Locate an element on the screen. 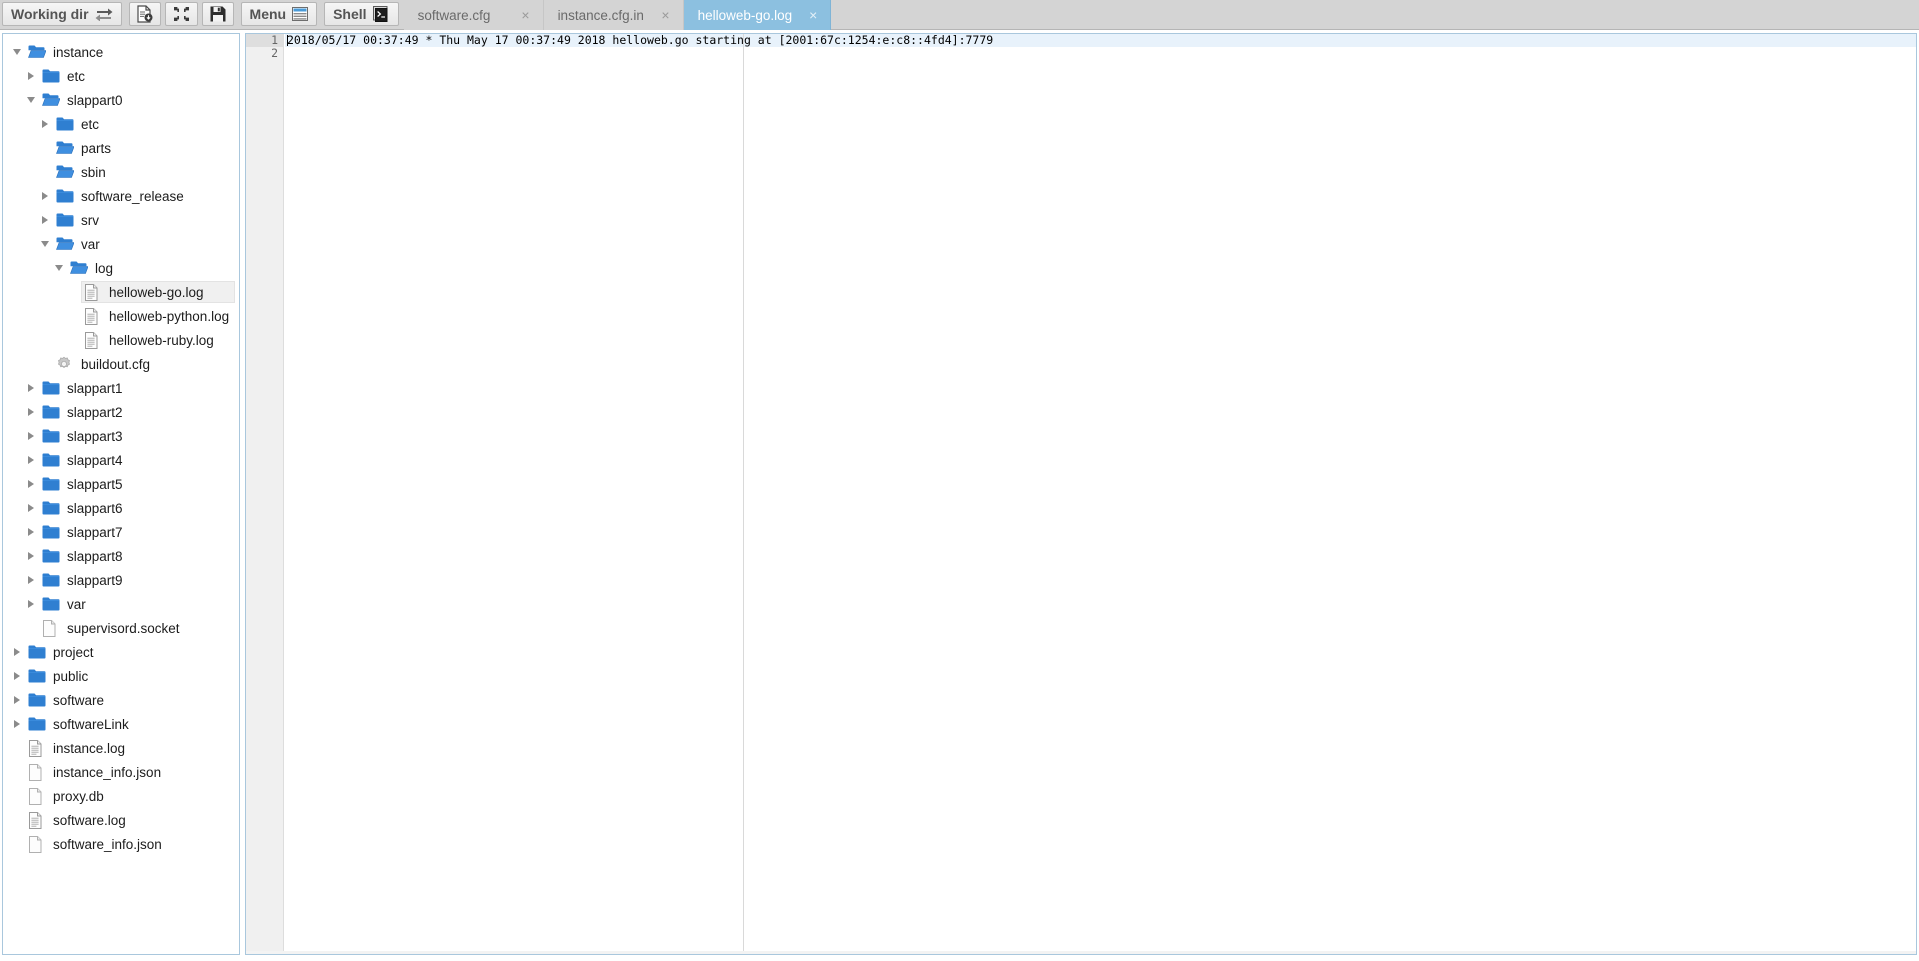 The height and width of the screenshot is (961, 1919). tree-item-label: buildout.cfg is located at coordinates (116, 364).